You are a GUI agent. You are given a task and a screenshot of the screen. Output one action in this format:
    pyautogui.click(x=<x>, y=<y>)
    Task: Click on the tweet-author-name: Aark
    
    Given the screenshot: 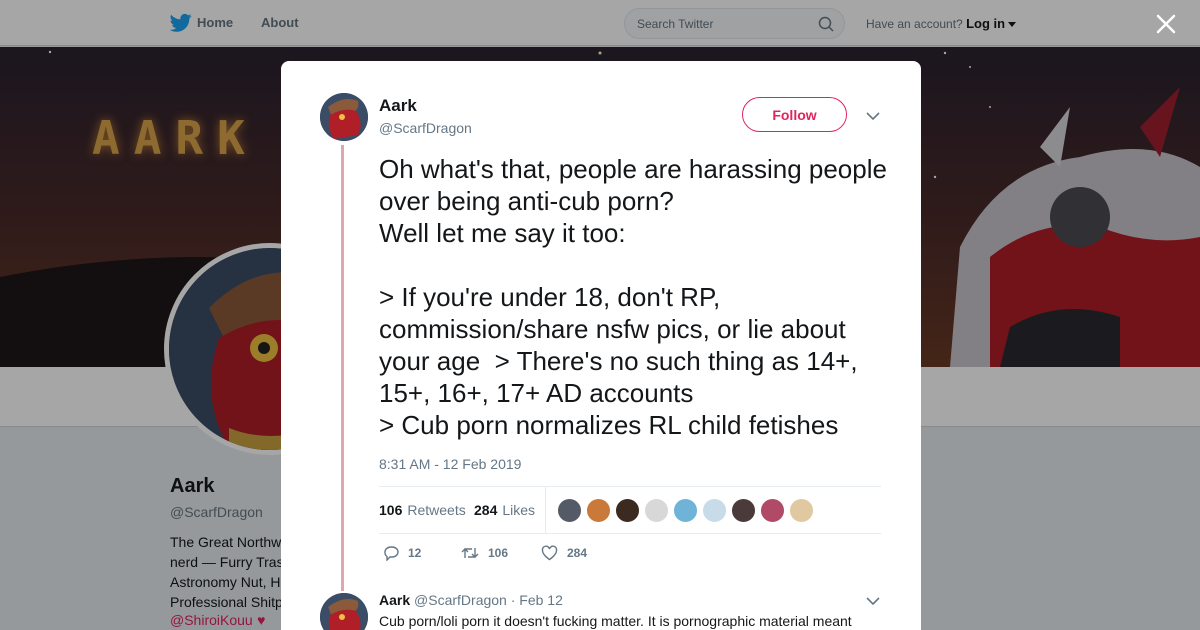 What is the action you would take?
    pyautogui.click(x=398, y=106)
    